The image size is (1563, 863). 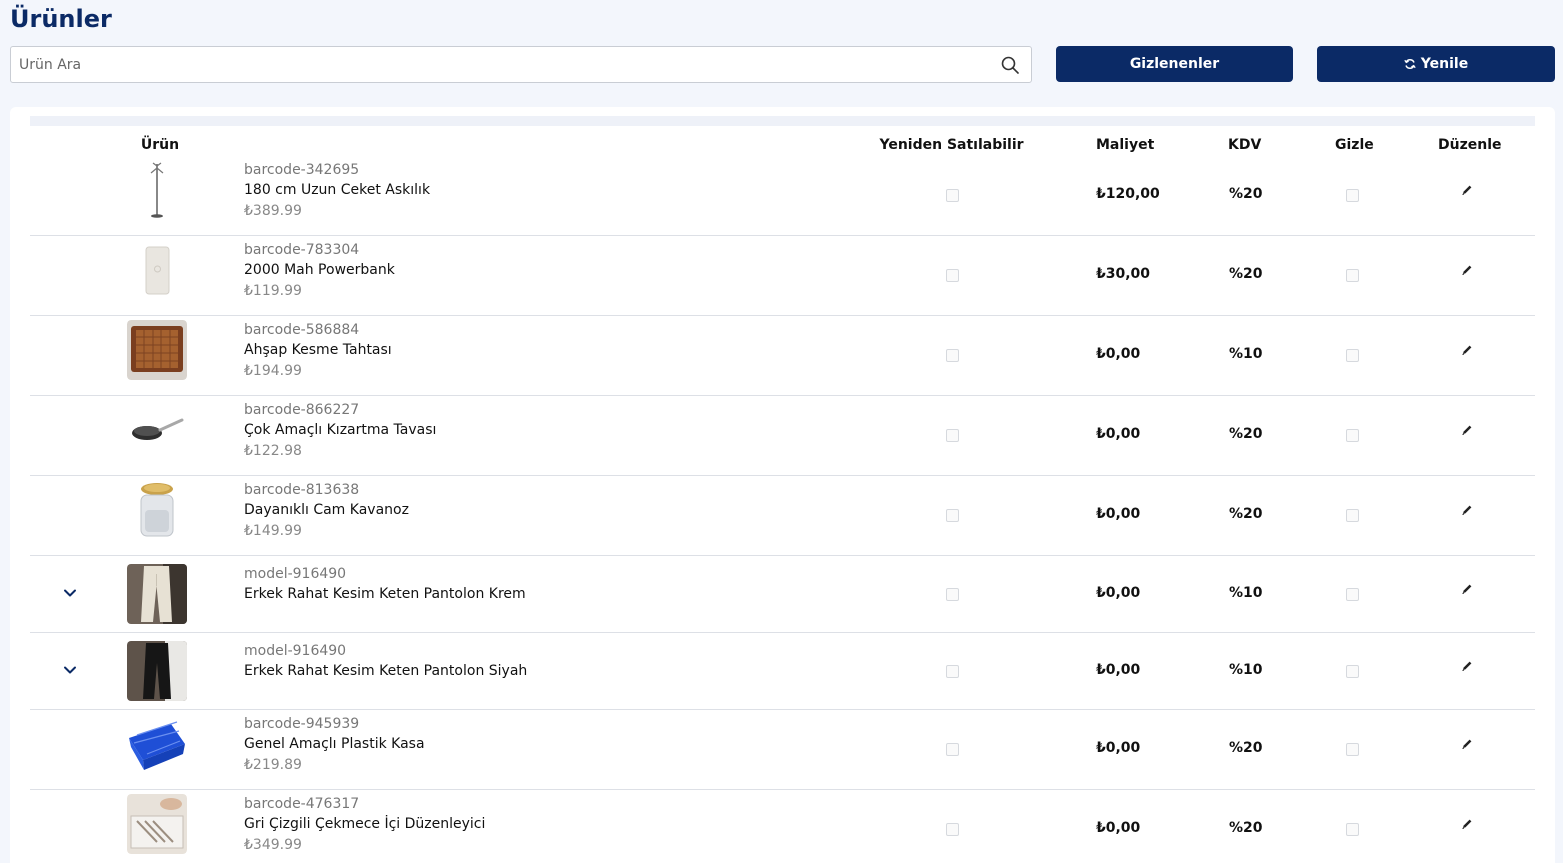 I want to click on product-name: Genel Amaçlı Plastik Kasa, so click(x=334, y=744).